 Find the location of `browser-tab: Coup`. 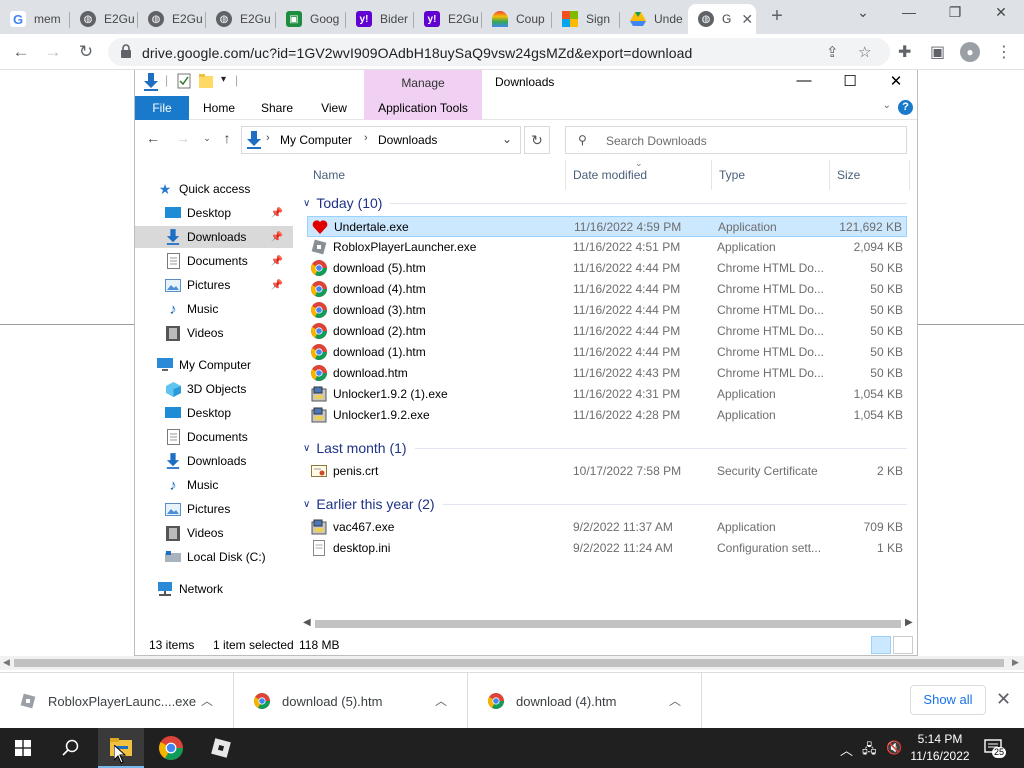

browser-tab: Coup is located at coordinates (517, 19).